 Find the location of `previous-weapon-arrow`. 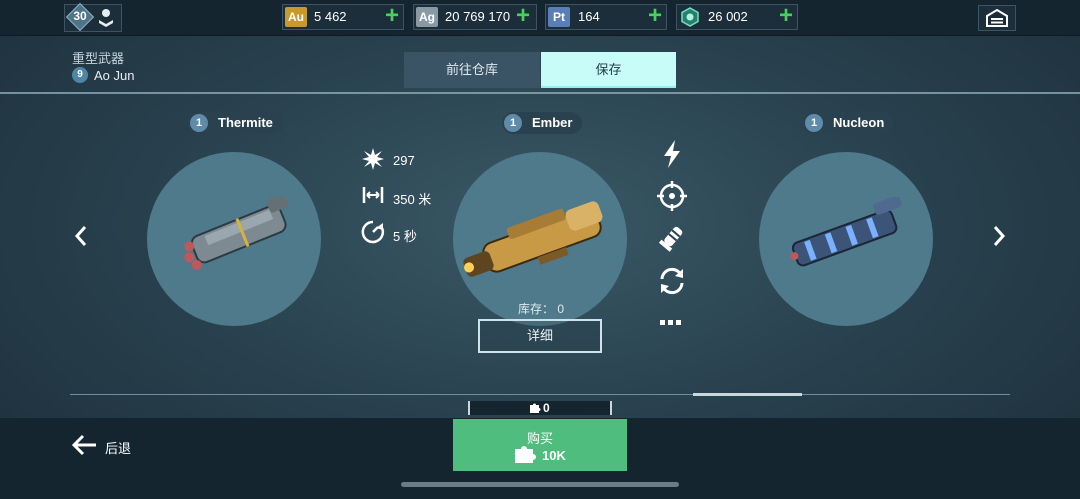

previous-weapon-arrow is located at coordinates (81, 236).